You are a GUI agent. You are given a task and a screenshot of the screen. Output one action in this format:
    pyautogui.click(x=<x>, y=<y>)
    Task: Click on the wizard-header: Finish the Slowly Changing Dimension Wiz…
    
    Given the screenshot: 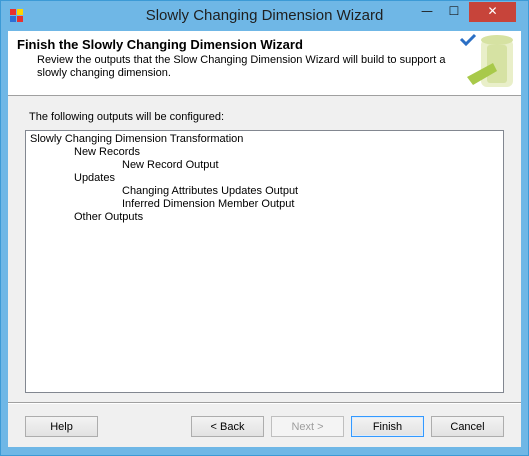 What is the action you would take?
    pyautogui.click(x=264, y=63)
    